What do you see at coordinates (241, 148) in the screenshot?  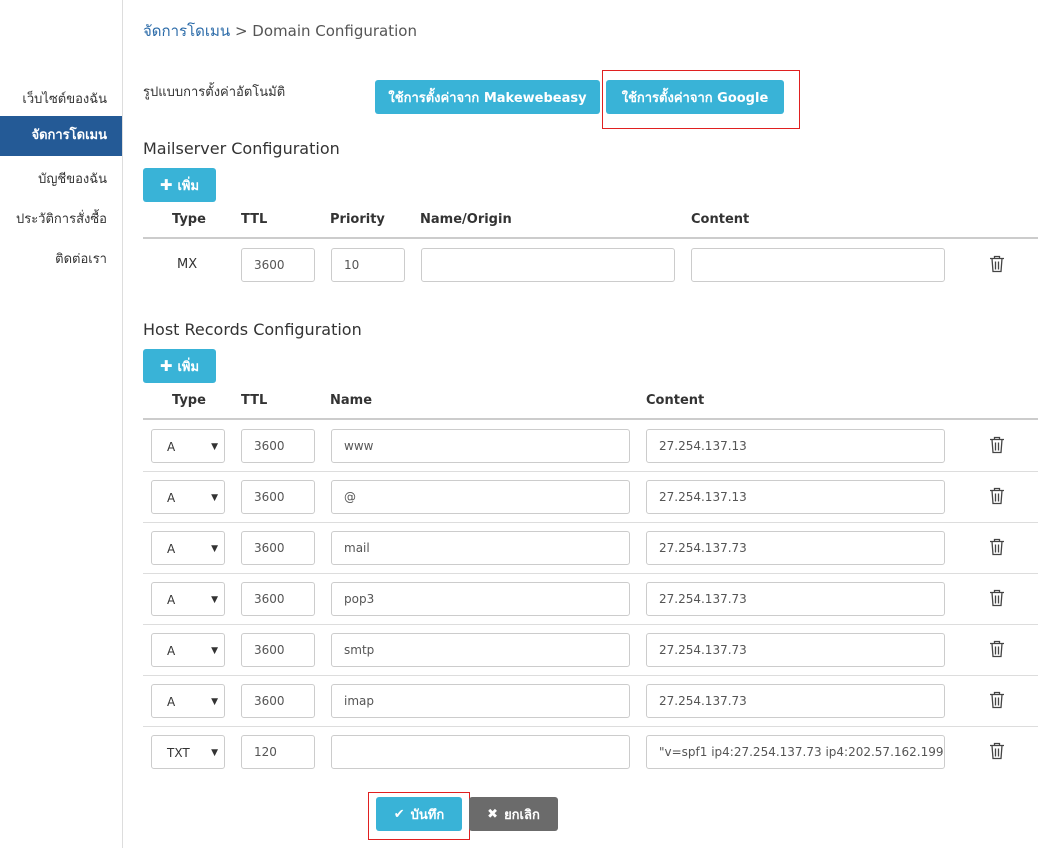 I see `mailserver-section-title: Mailserver Configuration` at bounding box center [241, 148].